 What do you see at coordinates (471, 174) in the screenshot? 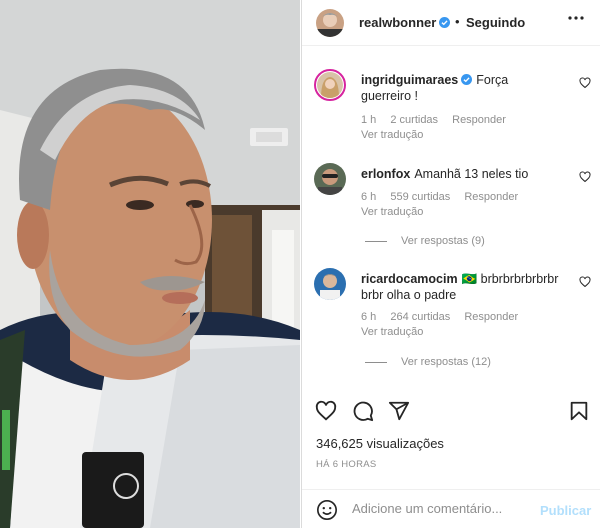
I see `comment-text: Amanhã 13 neles tio` at bounding box center [471, 174].